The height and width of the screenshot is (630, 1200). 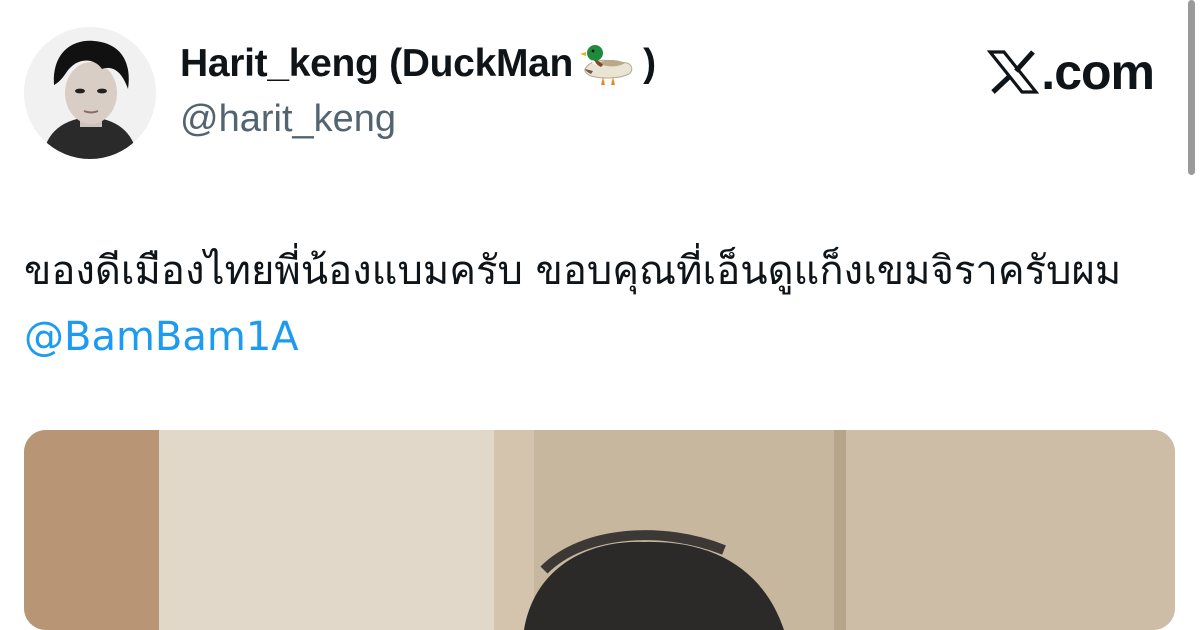 I want to click on mallard-duck-icon, so click(x=608, y=64).